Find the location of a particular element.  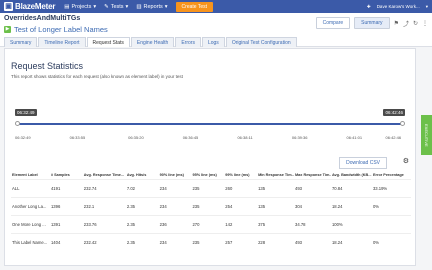

table-cell: 233.76 is located at coordinates (104, 224).